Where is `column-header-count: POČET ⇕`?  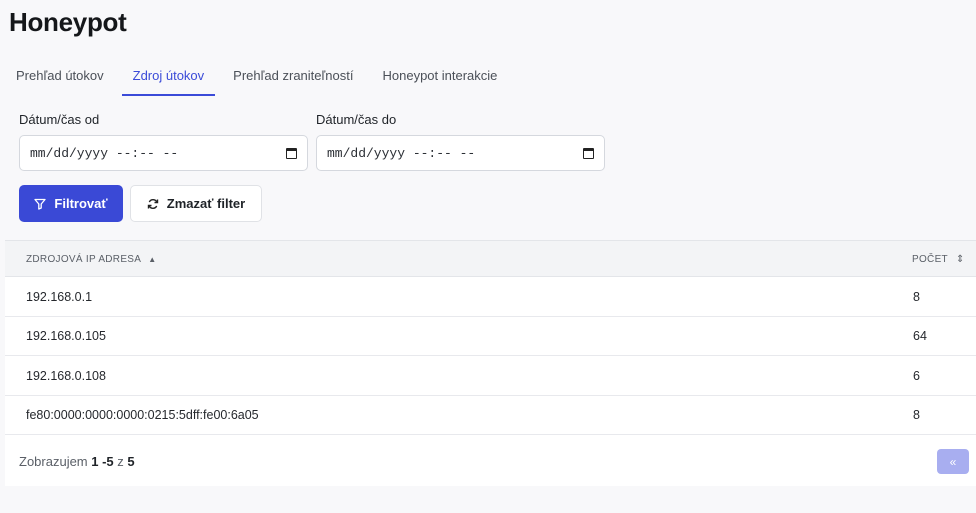 column-header-count: POČET ⇕ is located at coordinates (938, 259).